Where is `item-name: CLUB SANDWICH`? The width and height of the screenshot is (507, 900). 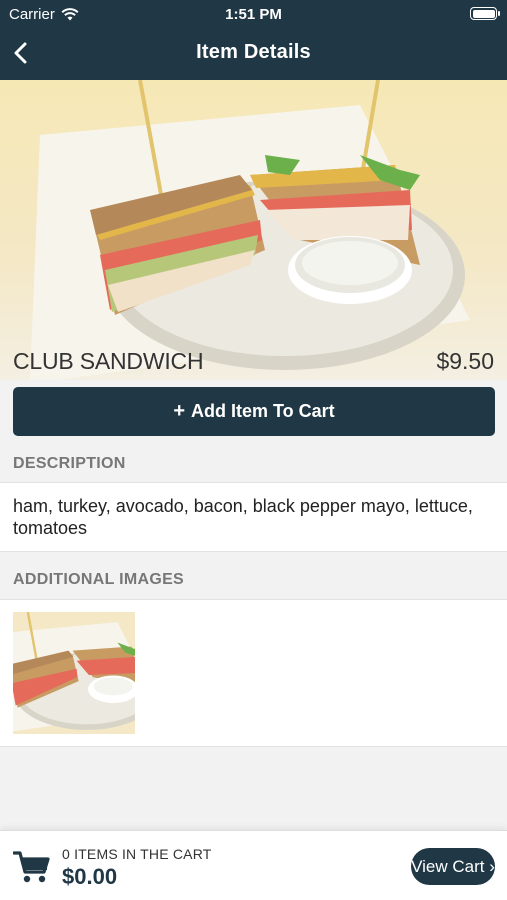
item-name: CLUB SANDWICH is located at coordinates (108, 361).